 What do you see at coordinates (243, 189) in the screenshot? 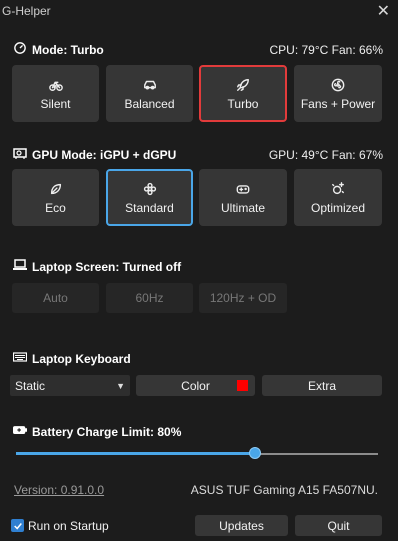
I see `gamepad-icon` at bounding box center [243, 189].